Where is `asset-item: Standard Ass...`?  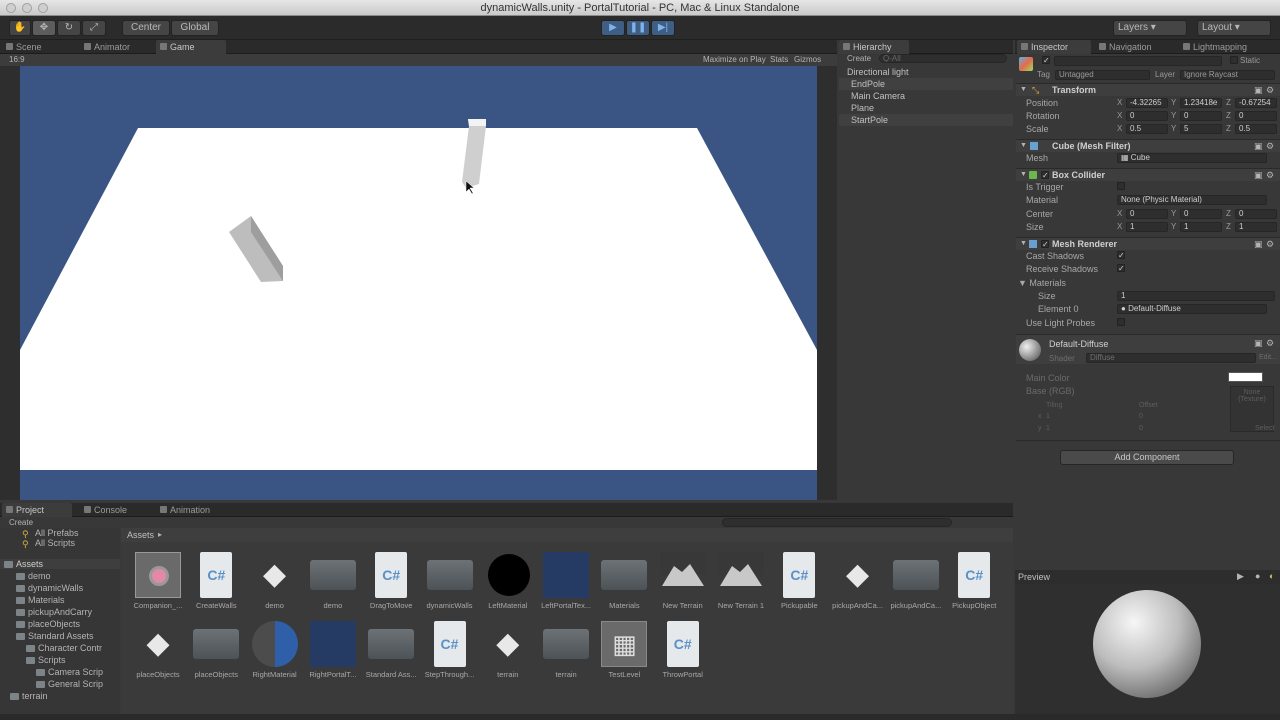
asset-item: Standard Ass... is located at coordinates (391, 654).